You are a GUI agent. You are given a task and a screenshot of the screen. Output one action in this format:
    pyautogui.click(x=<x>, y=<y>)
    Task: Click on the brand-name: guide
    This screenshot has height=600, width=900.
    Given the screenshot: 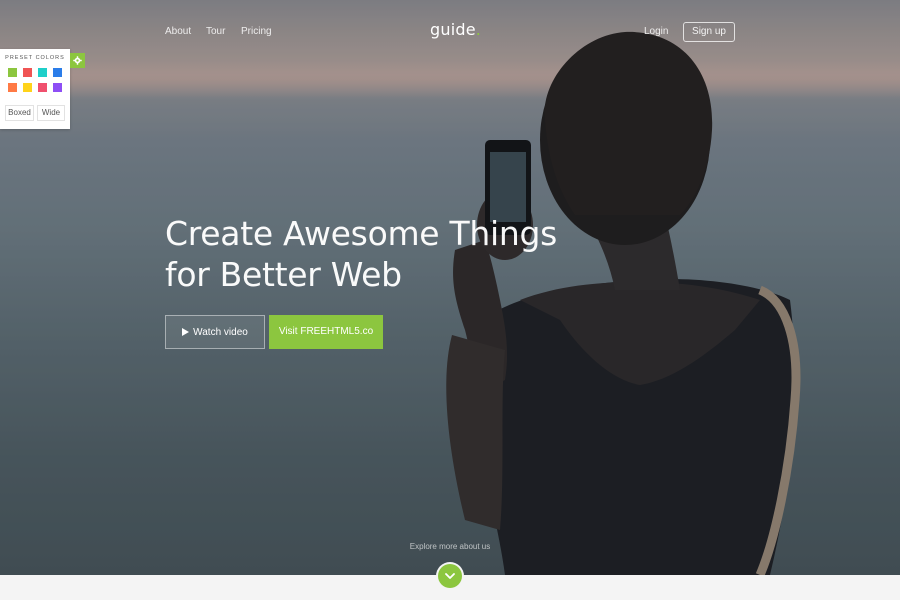 What is the action you would take?
    pyautogui.click(x=453, y=29)
    